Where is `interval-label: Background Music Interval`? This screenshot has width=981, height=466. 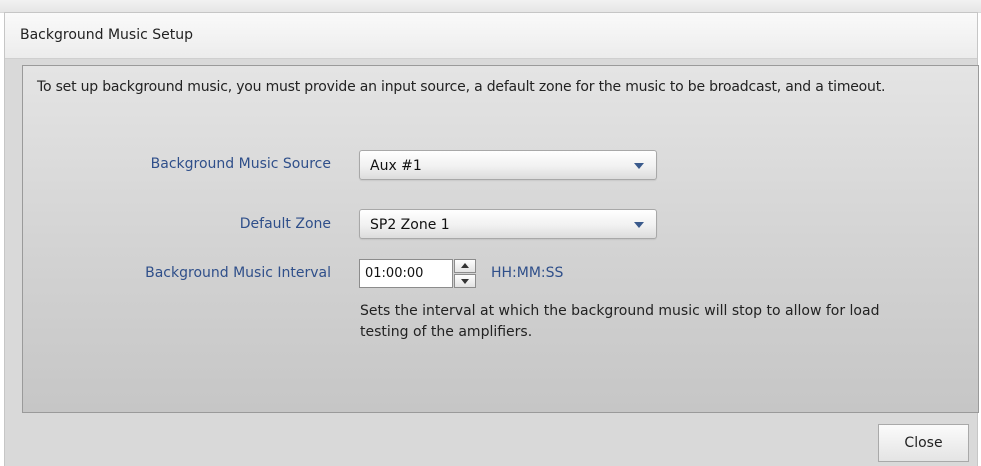
interval-label: Background Music Interval is located at coordinates (238, 273).